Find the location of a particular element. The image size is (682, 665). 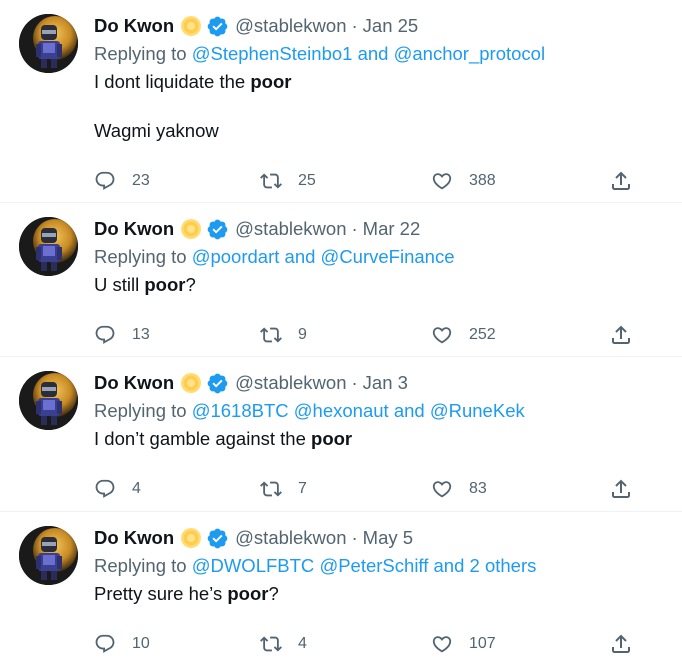

tweet-date: Mar 22 is located at coordinates (392, 229).